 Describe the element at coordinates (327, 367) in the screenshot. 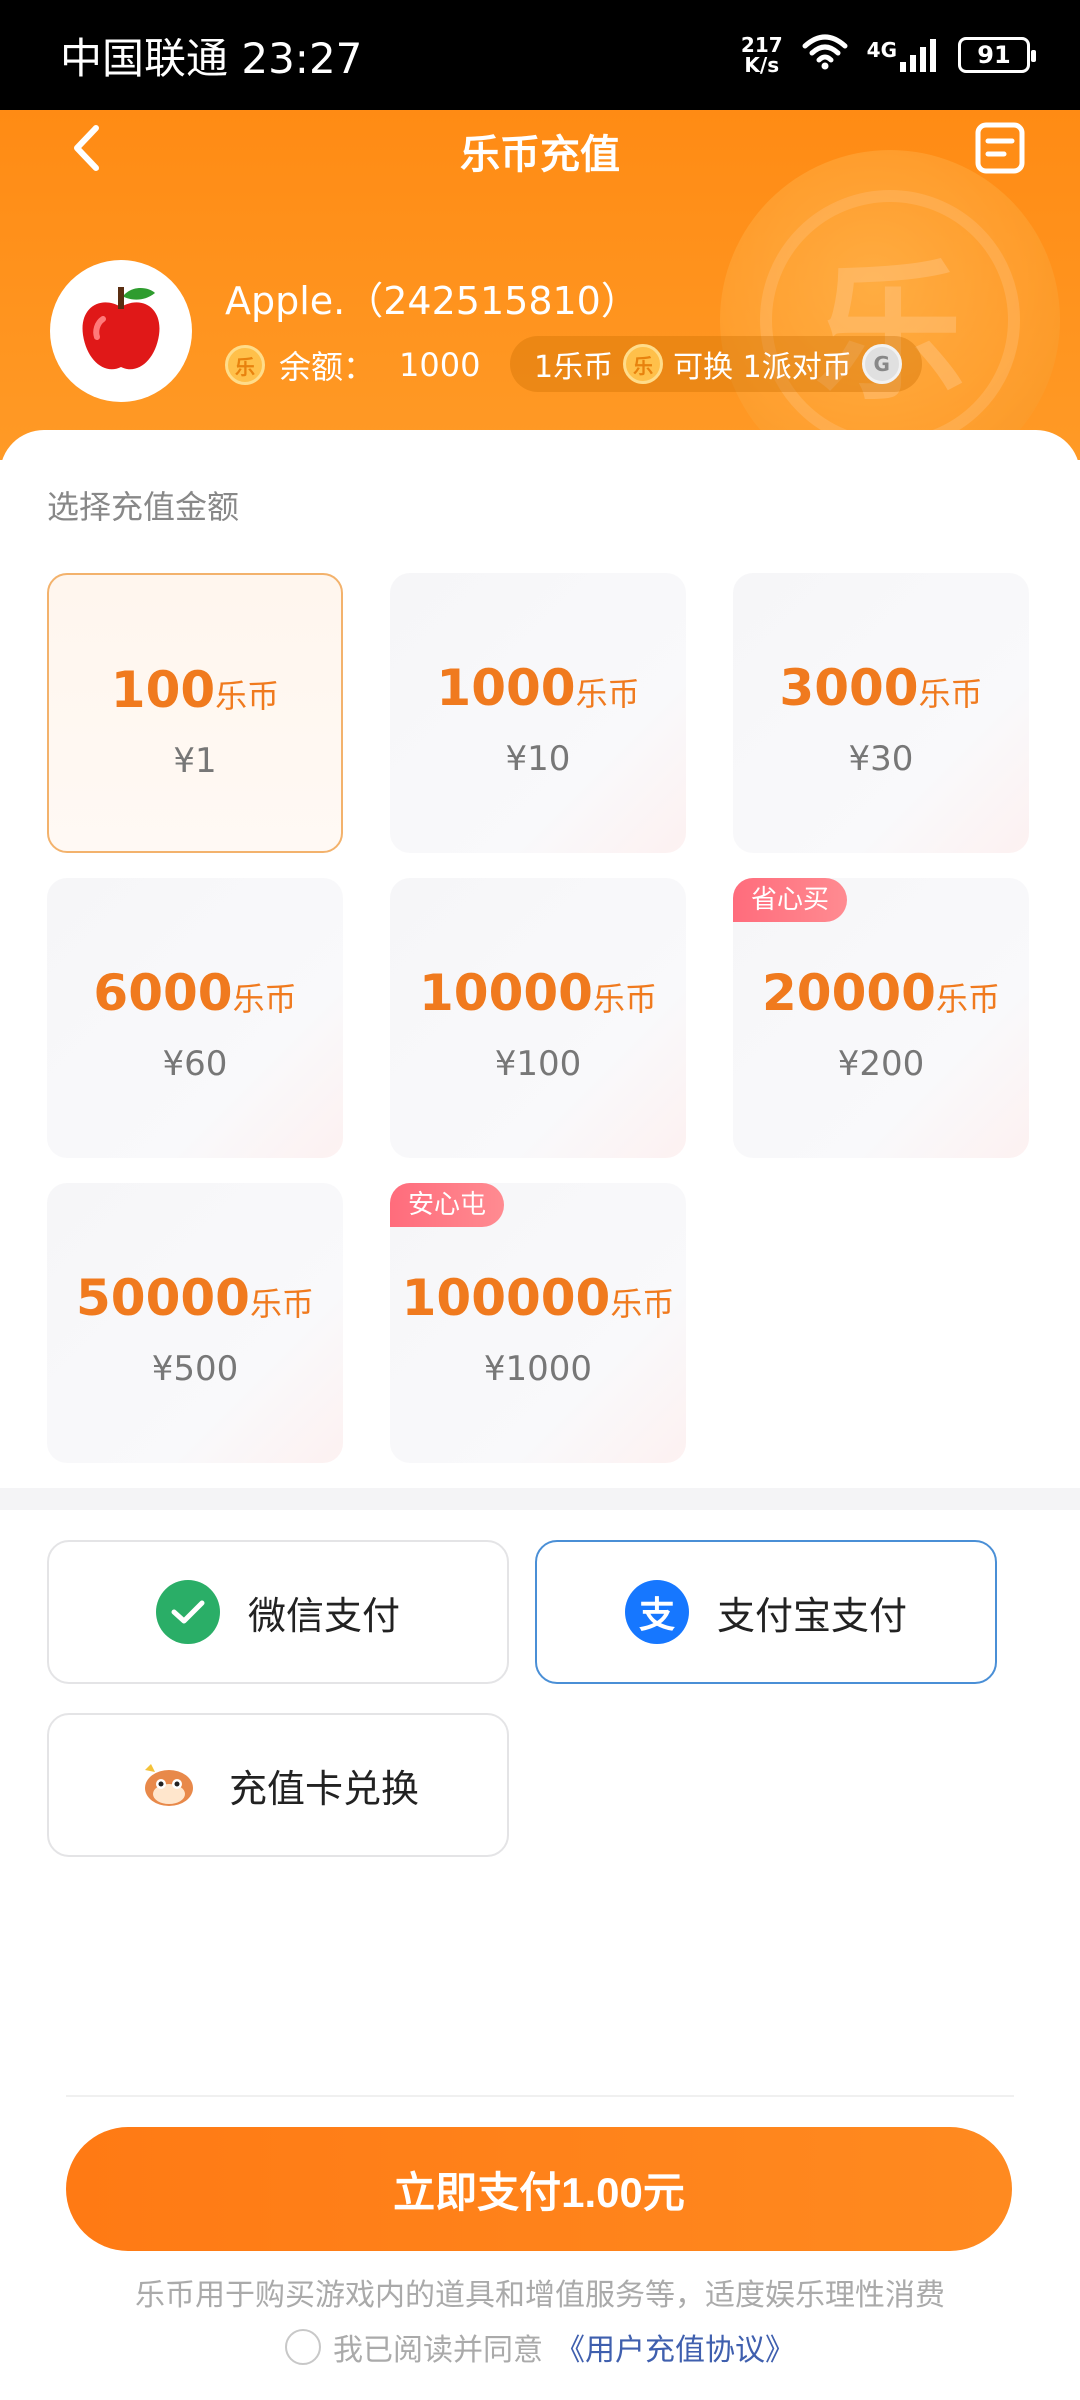

I see `balance-label: 余额：` at that location.